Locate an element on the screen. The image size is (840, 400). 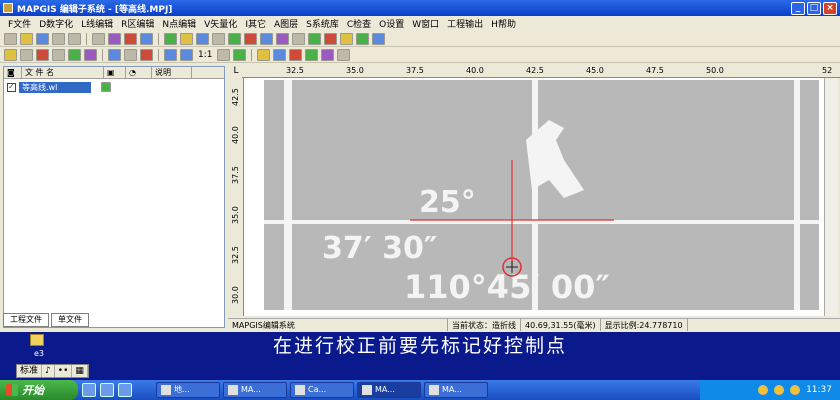
measure-icon is located at coordinates (146, 54).